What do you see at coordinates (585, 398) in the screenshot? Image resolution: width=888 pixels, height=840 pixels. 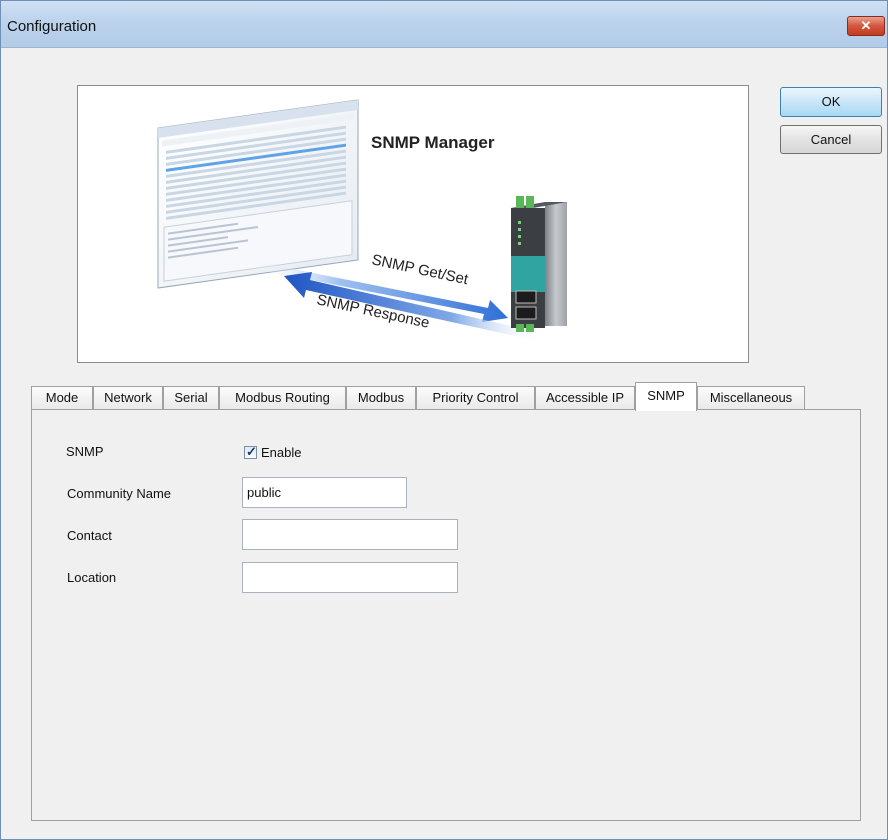 I see `tab-accessible-ip: Accessible IP` at bounding box center [585, 398].